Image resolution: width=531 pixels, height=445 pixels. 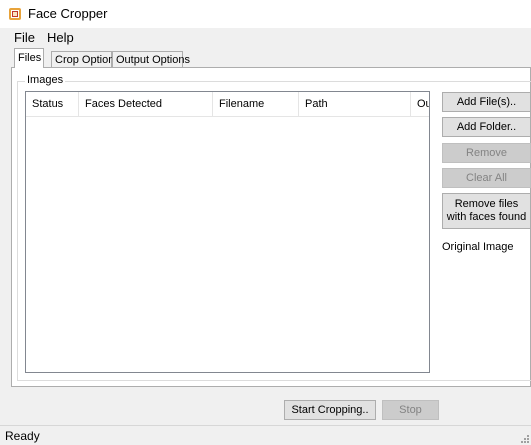 I want to click on window-title: Face Cropper, so click(x=68, y=13).